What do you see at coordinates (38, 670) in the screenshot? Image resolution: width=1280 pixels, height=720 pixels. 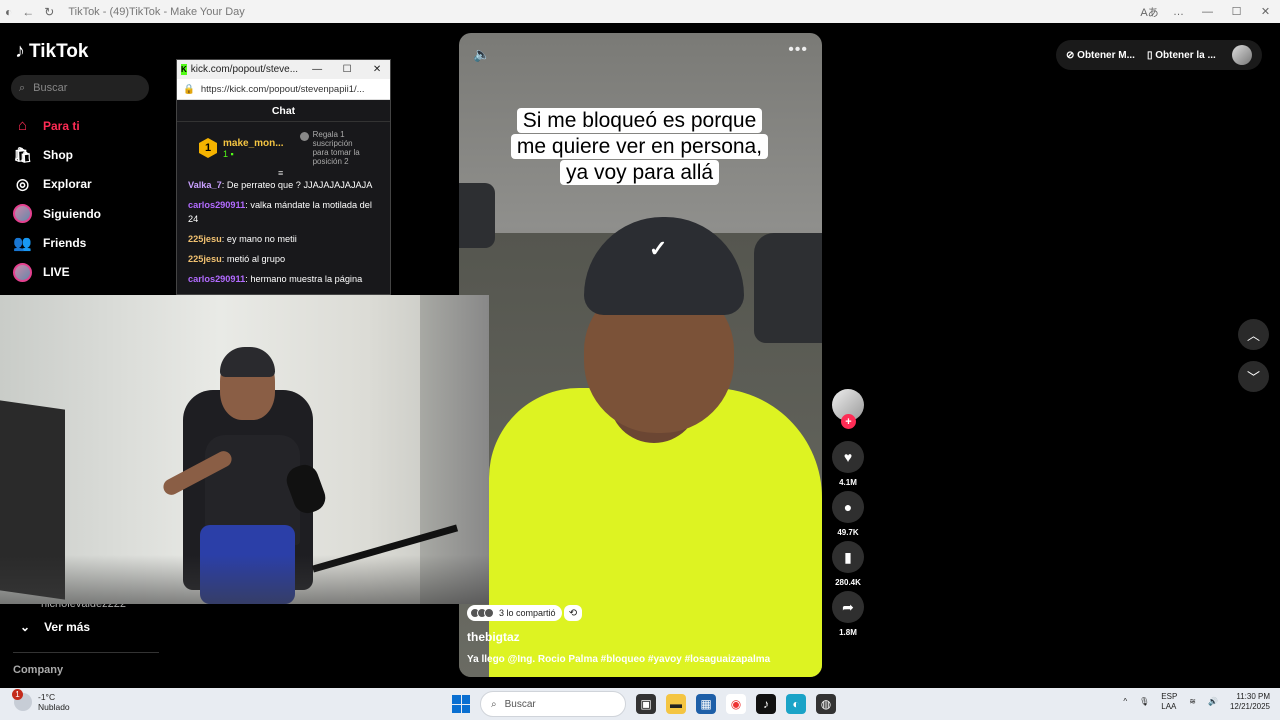 I see `company-link: Company` at bounding box center [38, 670].